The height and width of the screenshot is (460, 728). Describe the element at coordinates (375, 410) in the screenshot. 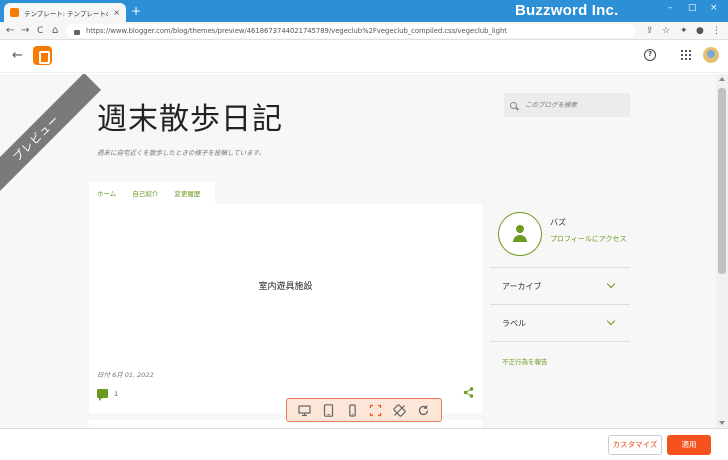

I see `fullscreen-icon` at that location.